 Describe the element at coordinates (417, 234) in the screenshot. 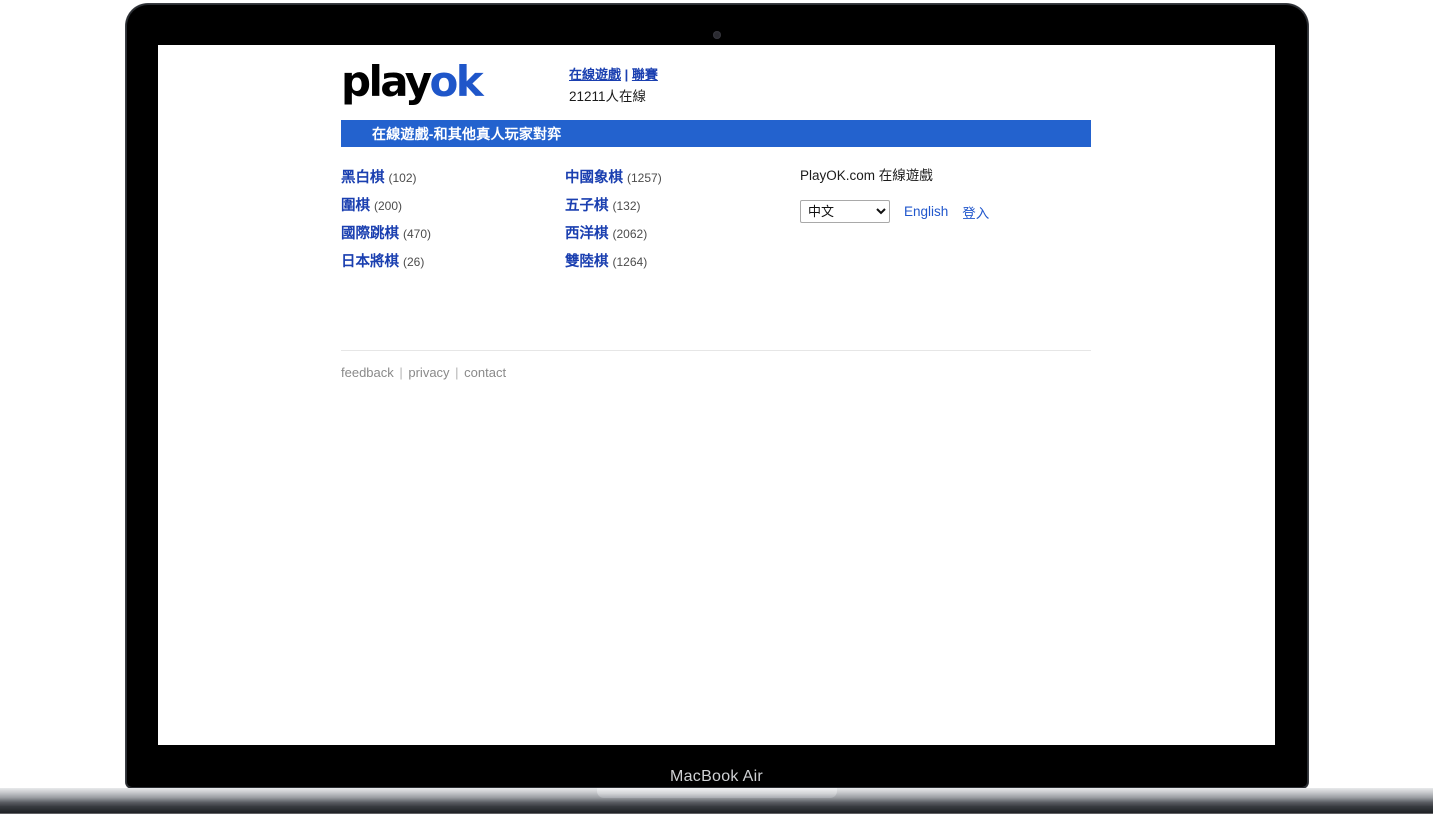

I see `game-count-checkers: (470)` at that location.